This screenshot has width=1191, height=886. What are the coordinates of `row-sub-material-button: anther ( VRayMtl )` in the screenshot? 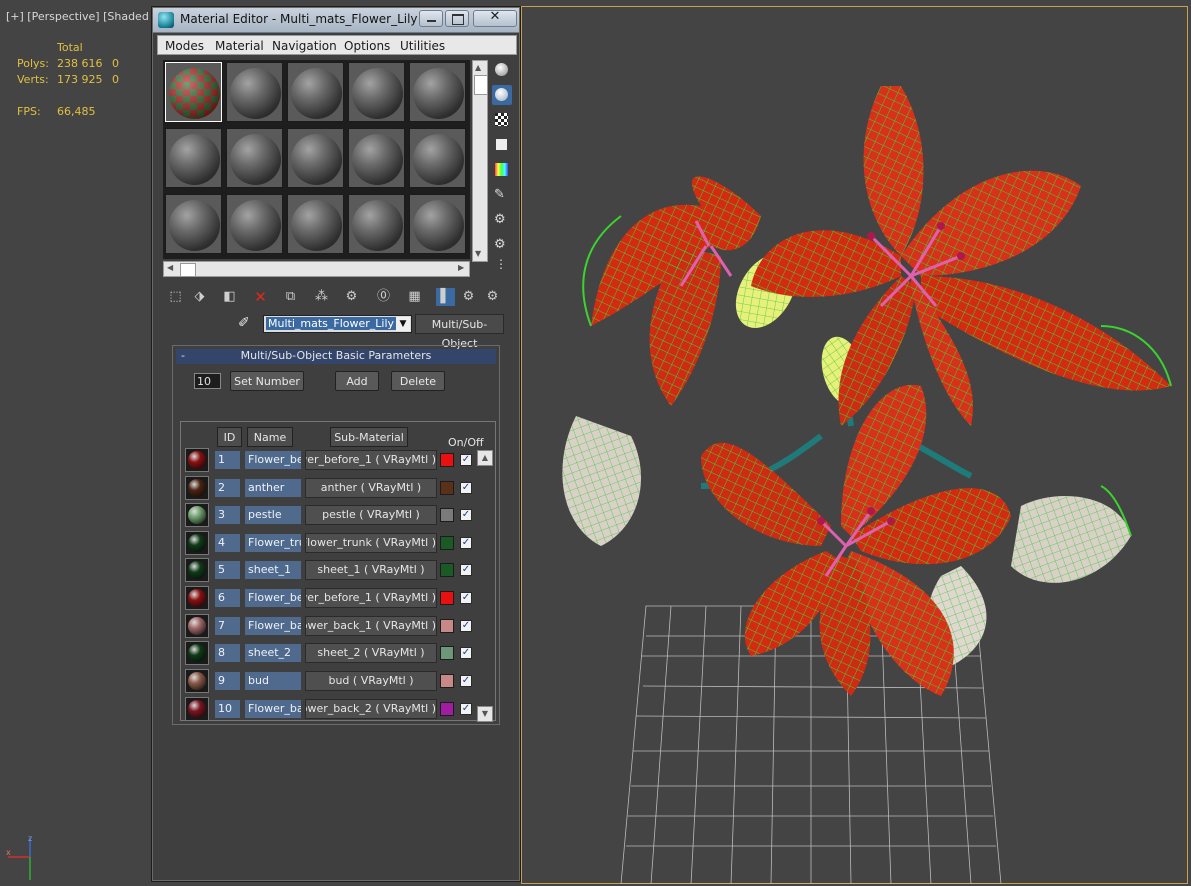 It's located at (371, 488).